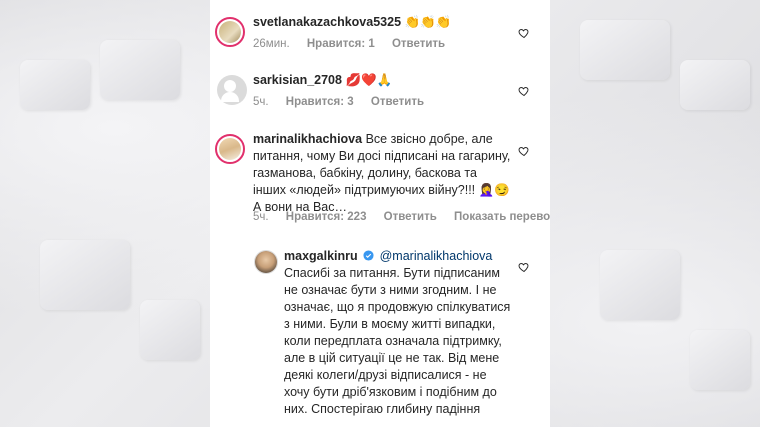 The image size is (760, 427). Describe the element at coordinates (369, 80) in the screenshot. I see `comment-body: 💋❤️🙏` at that location.